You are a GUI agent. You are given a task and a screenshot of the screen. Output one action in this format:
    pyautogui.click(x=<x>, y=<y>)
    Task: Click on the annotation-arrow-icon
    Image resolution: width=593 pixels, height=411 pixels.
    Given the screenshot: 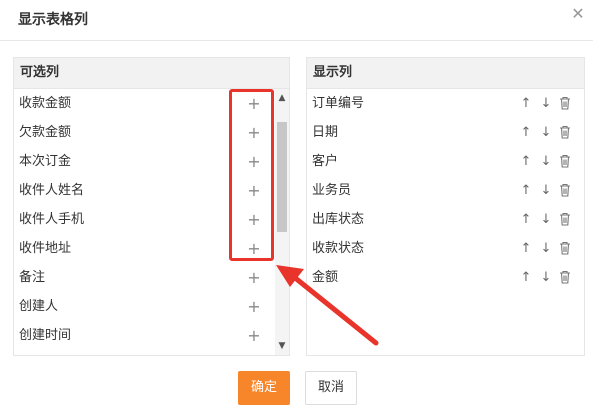 What is the action you would take?
    pyautogui.click(x=327, y=305)
    